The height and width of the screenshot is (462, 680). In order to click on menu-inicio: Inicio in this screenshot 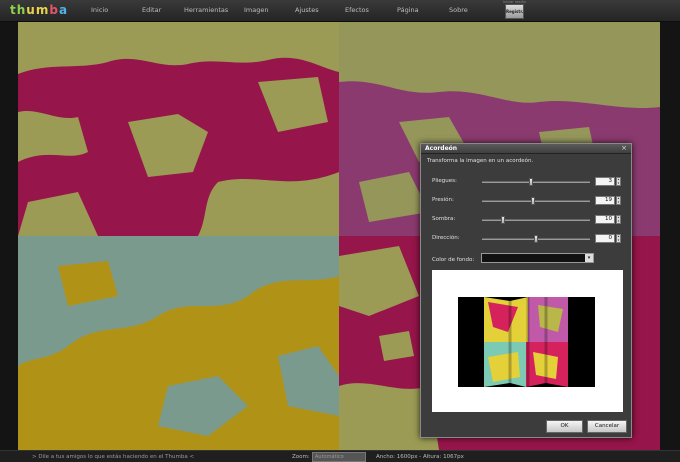, I will do `click(99, 10)`.